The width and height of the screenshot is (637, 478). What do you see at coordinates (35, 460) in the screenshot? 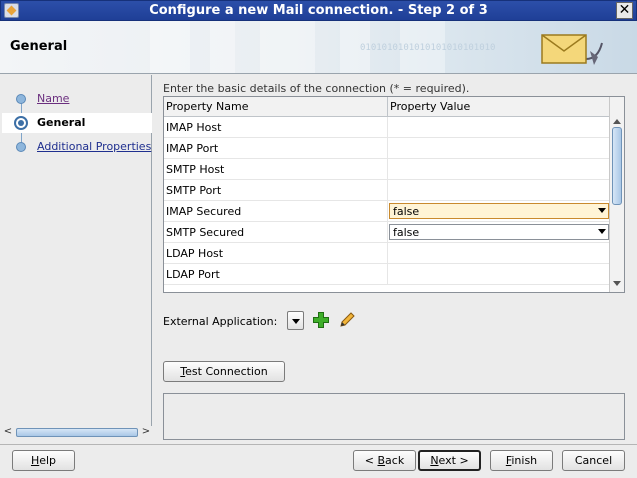
I see `mnemonic: H` at bounding box center [35, 460].